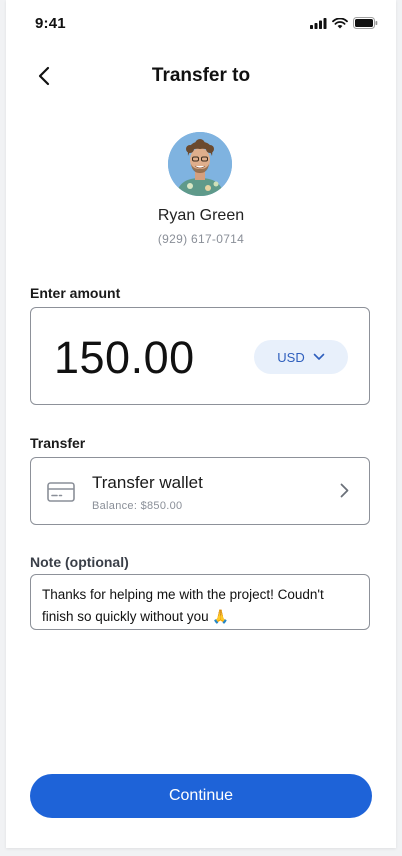 This screenshot has height=856, width=402. Describe the element at coordinates (124, 358) in the screenshot. I see `amount-value: 150.00` at that location.